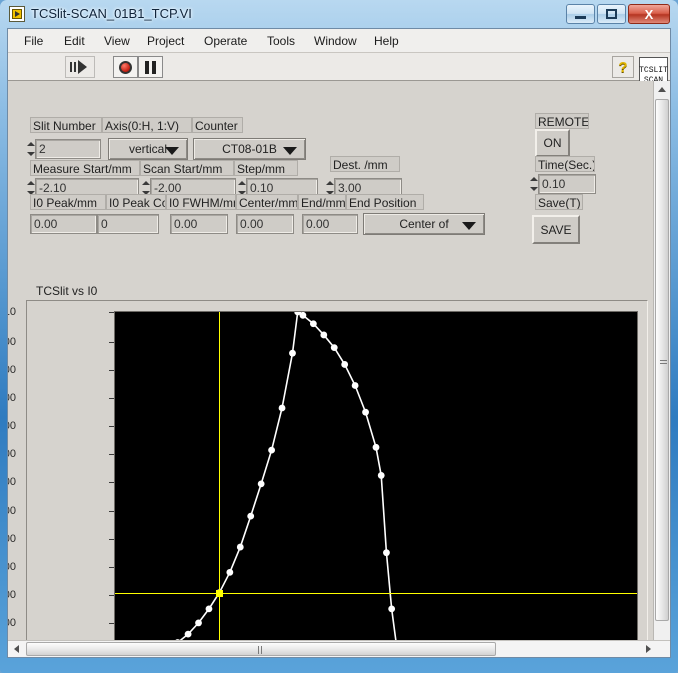 The height and width of the screenshot is (673, 678). I want to click on label-scan-start: Scan Start/mm, so click(187, 168).